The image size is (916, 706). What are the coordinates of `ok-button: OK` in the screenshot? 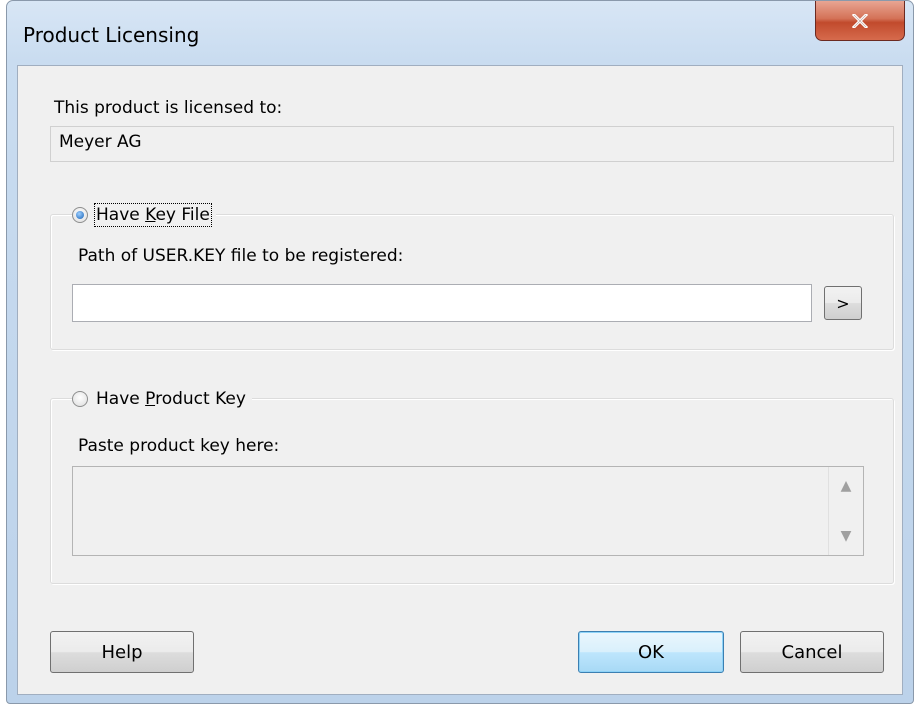 It's located at (651, 652).